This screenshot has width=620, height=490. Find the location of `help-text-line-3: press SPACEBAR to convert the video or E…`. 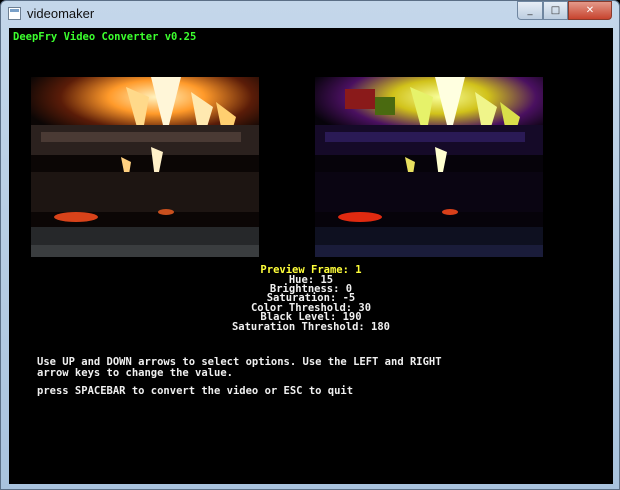

help-text-line-3: press SPACEBAR to convert the video or E… is located at coordinates (195, 391).